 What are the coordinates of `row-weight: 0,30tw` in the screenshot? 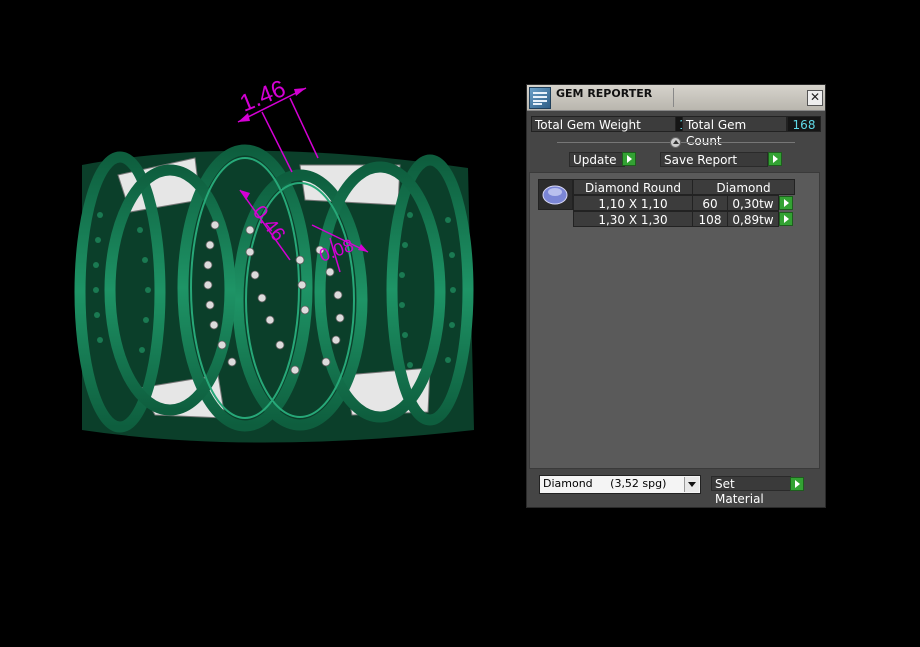 It's located at (753, 203).